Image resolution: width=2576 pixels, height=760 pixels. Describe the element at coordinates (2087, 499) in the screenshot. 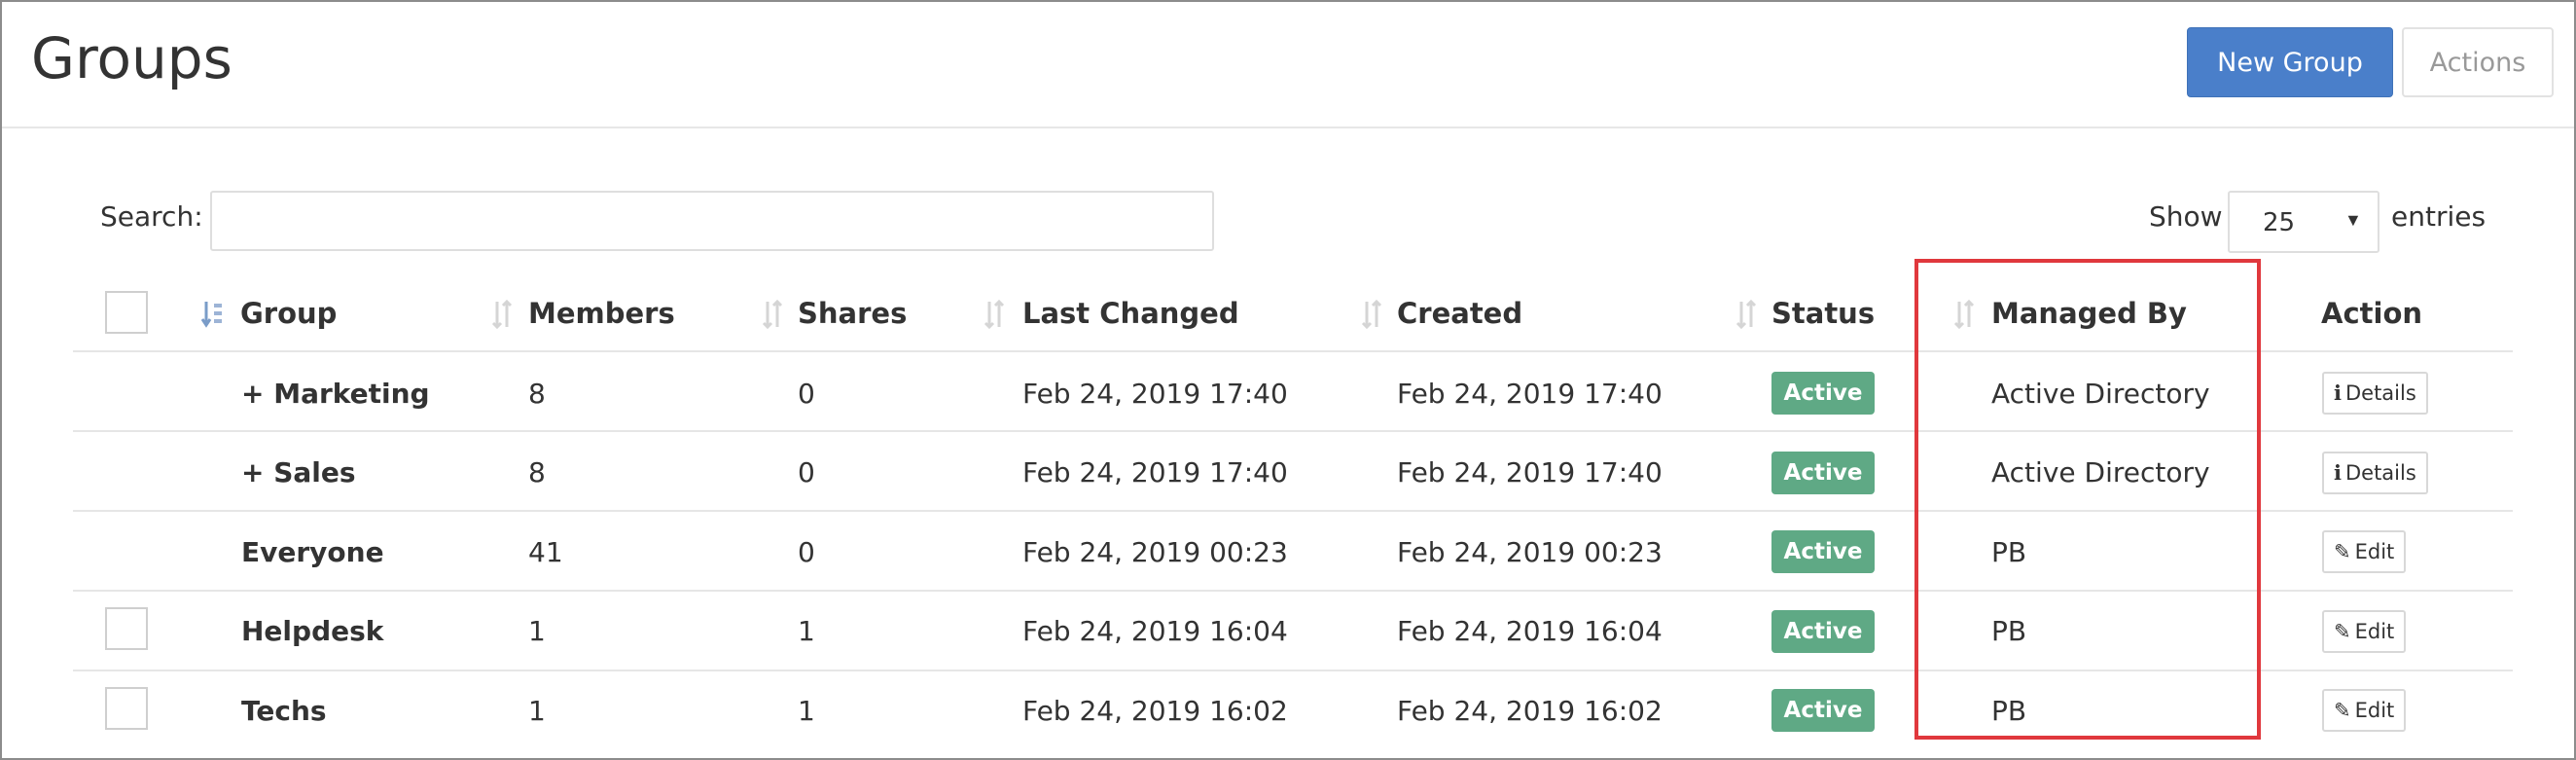

I see `managed-by-highlight-box` at that location.